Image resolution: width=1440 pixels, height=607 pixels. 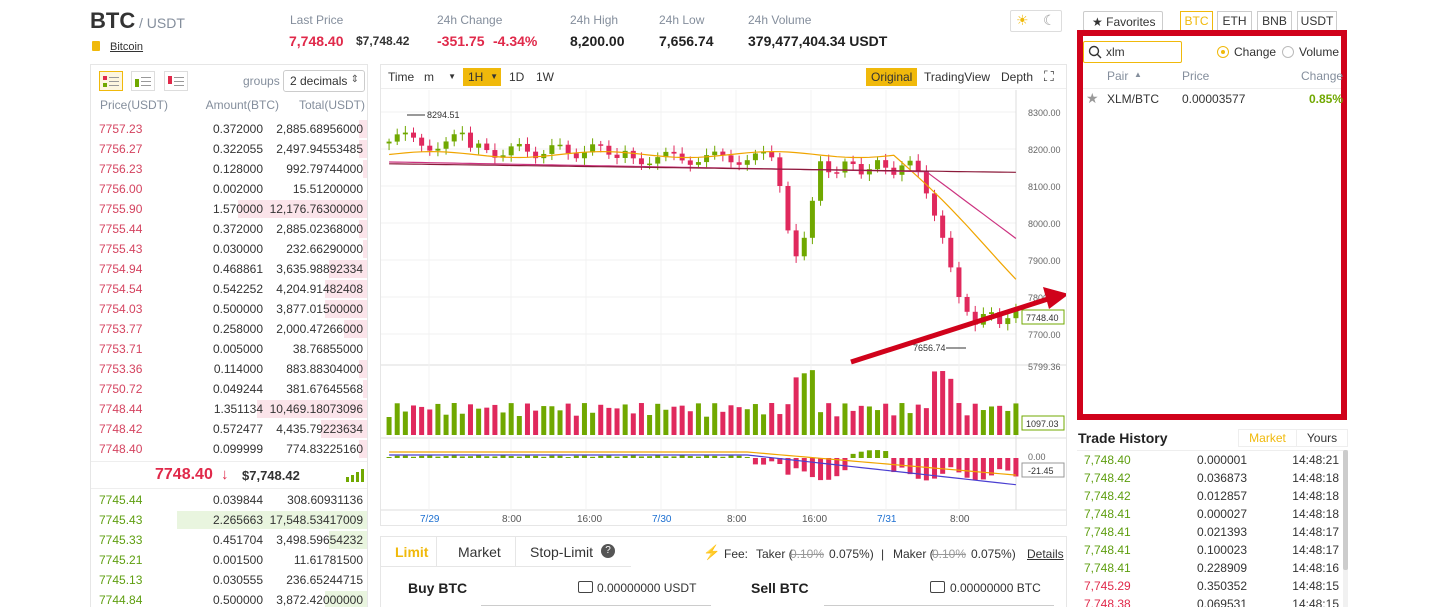 What do you see at coordinates (1123, 21) in the screenshot?
I see `favorites-button: ★ Favorites` at bounding box center [1123, 21].